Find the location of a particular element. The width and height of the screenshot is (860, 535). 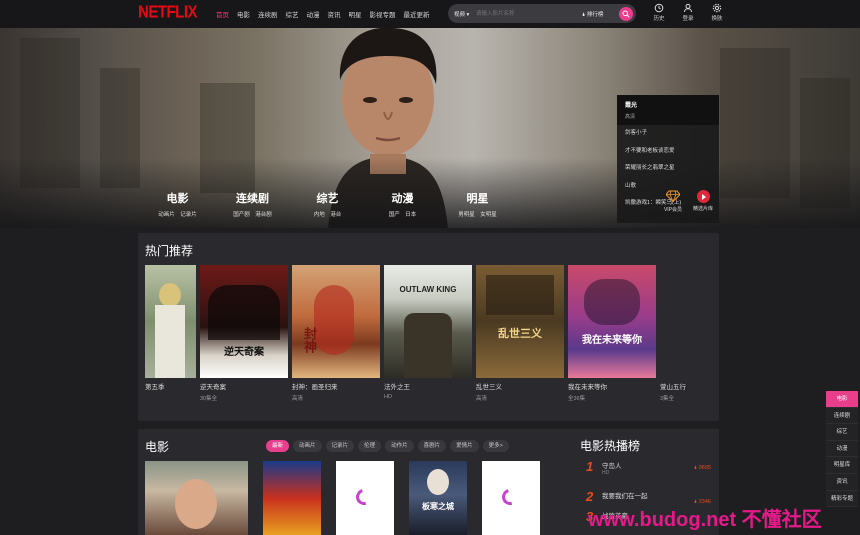

side-tab-series: 连续剧 is located at coordinates (842, 416).